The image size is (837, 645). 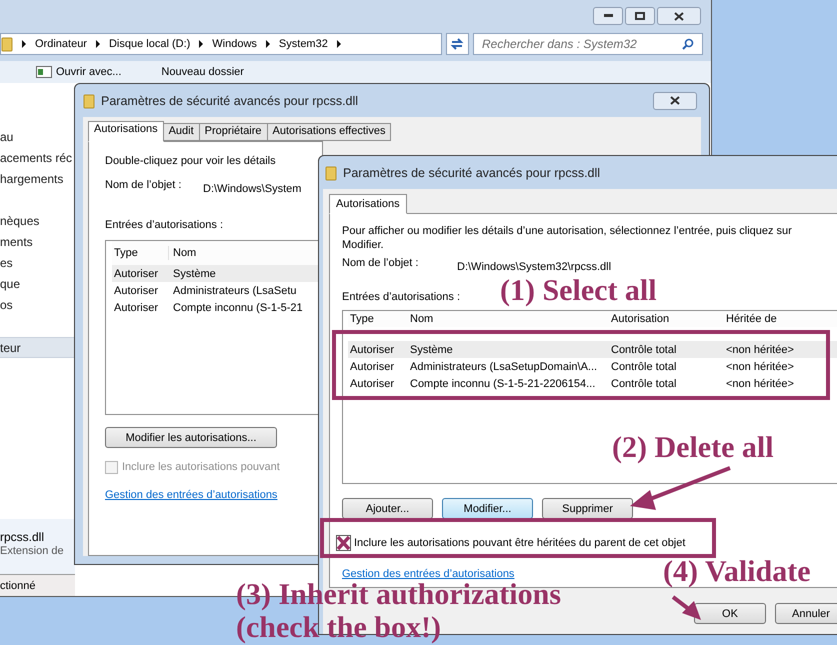 I want to click on sidebar-item: au, so click(x=7, y=137).